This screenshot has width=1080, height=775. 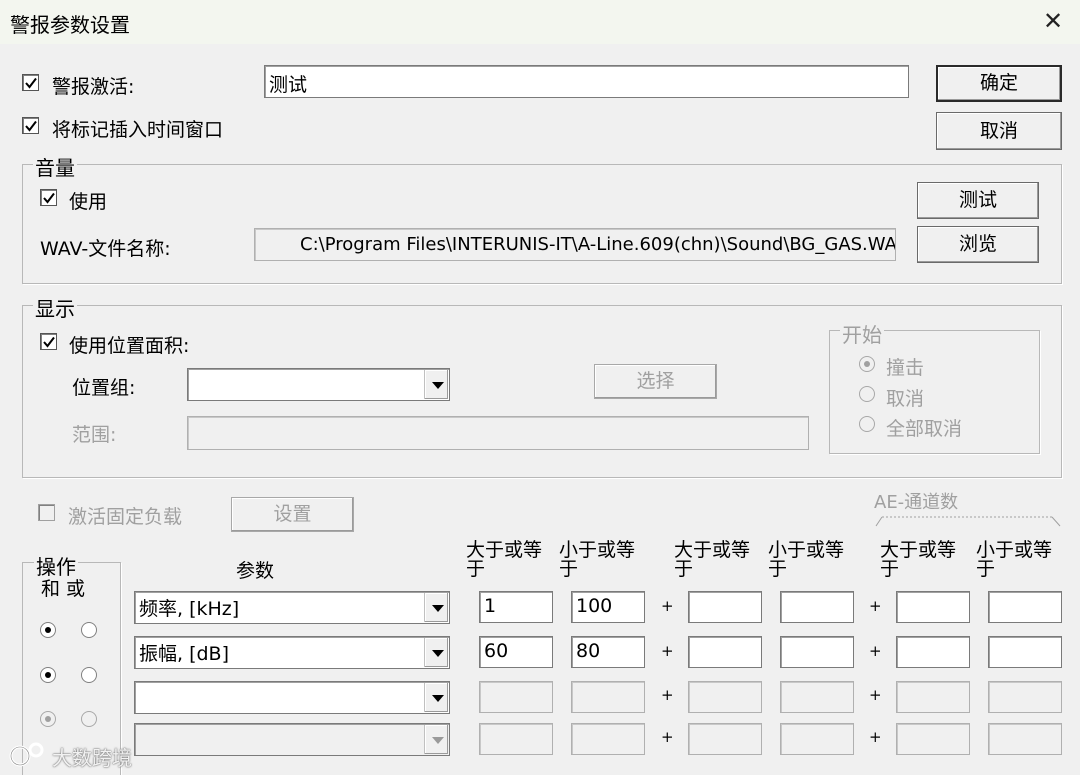 I want to click on fixed-load-checkbox, so click(x=46, y=512).